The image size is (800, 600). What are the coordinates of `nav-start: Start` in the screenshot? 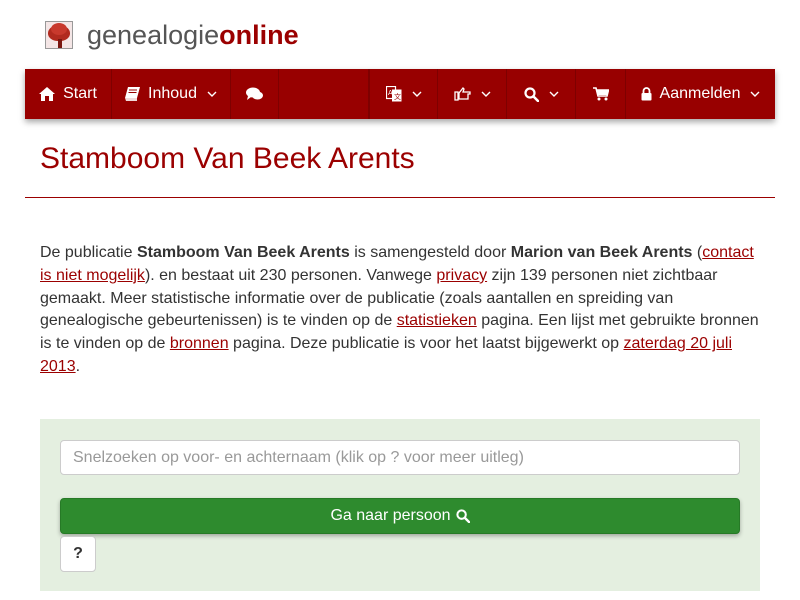 It's located at (68, 94).